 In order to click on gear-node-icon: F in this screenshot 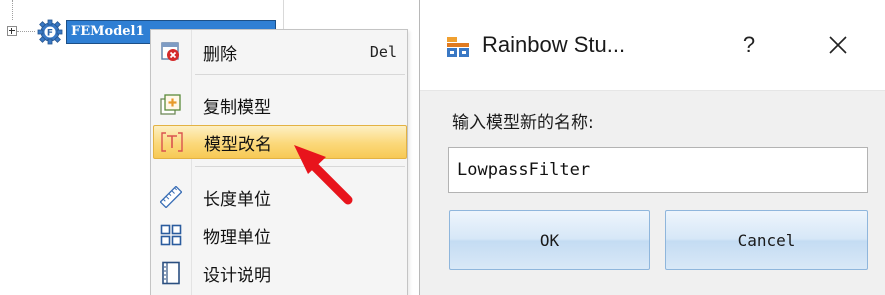, I will do `click(50, 32)`.